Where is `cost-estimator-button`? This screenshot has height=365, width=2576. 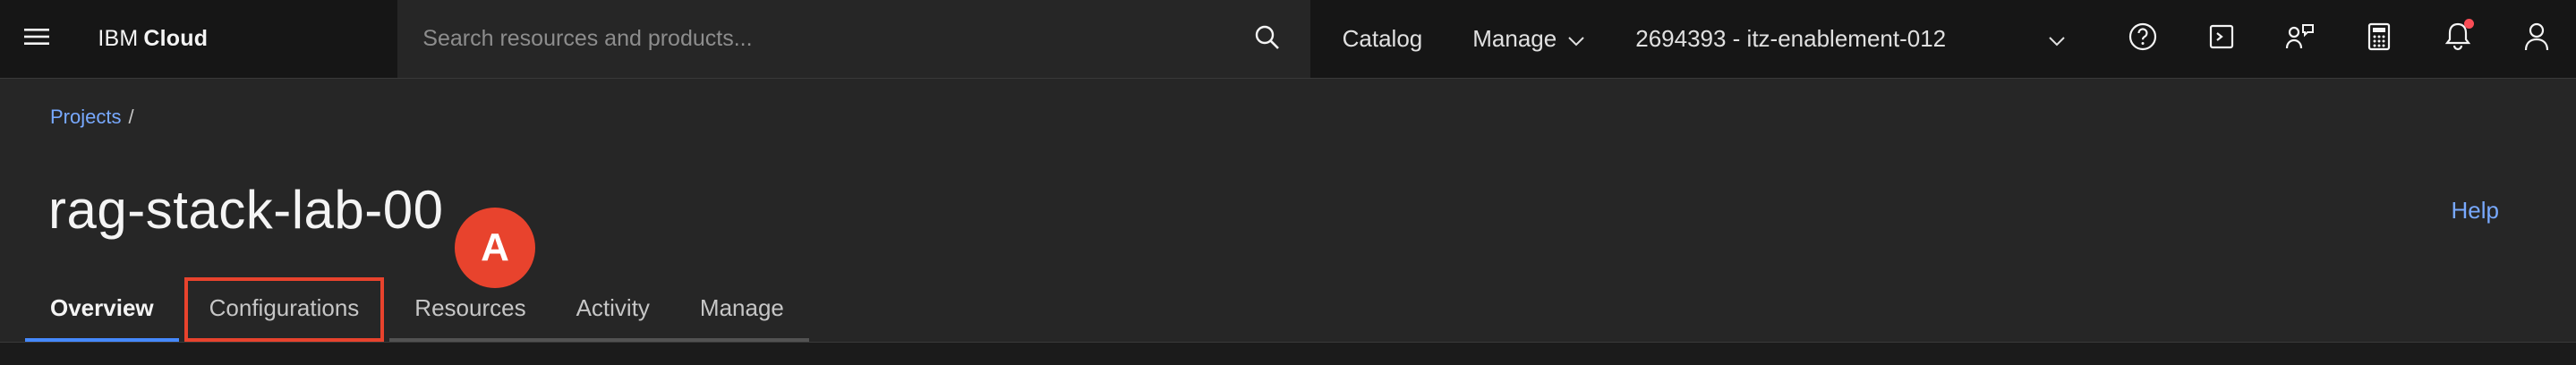
cost-estimator-button is located at coordinates (2379, 40).